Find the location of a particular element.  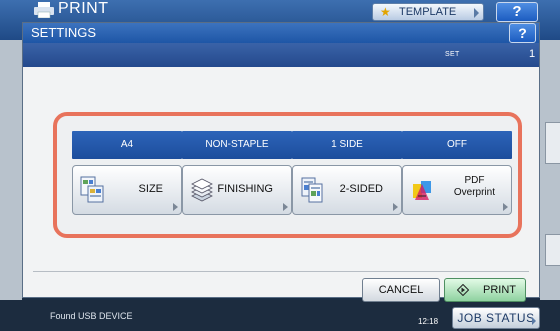

setting-card-finishing: NON-STAPLE FINISHING is located at coordinates (237, 173).